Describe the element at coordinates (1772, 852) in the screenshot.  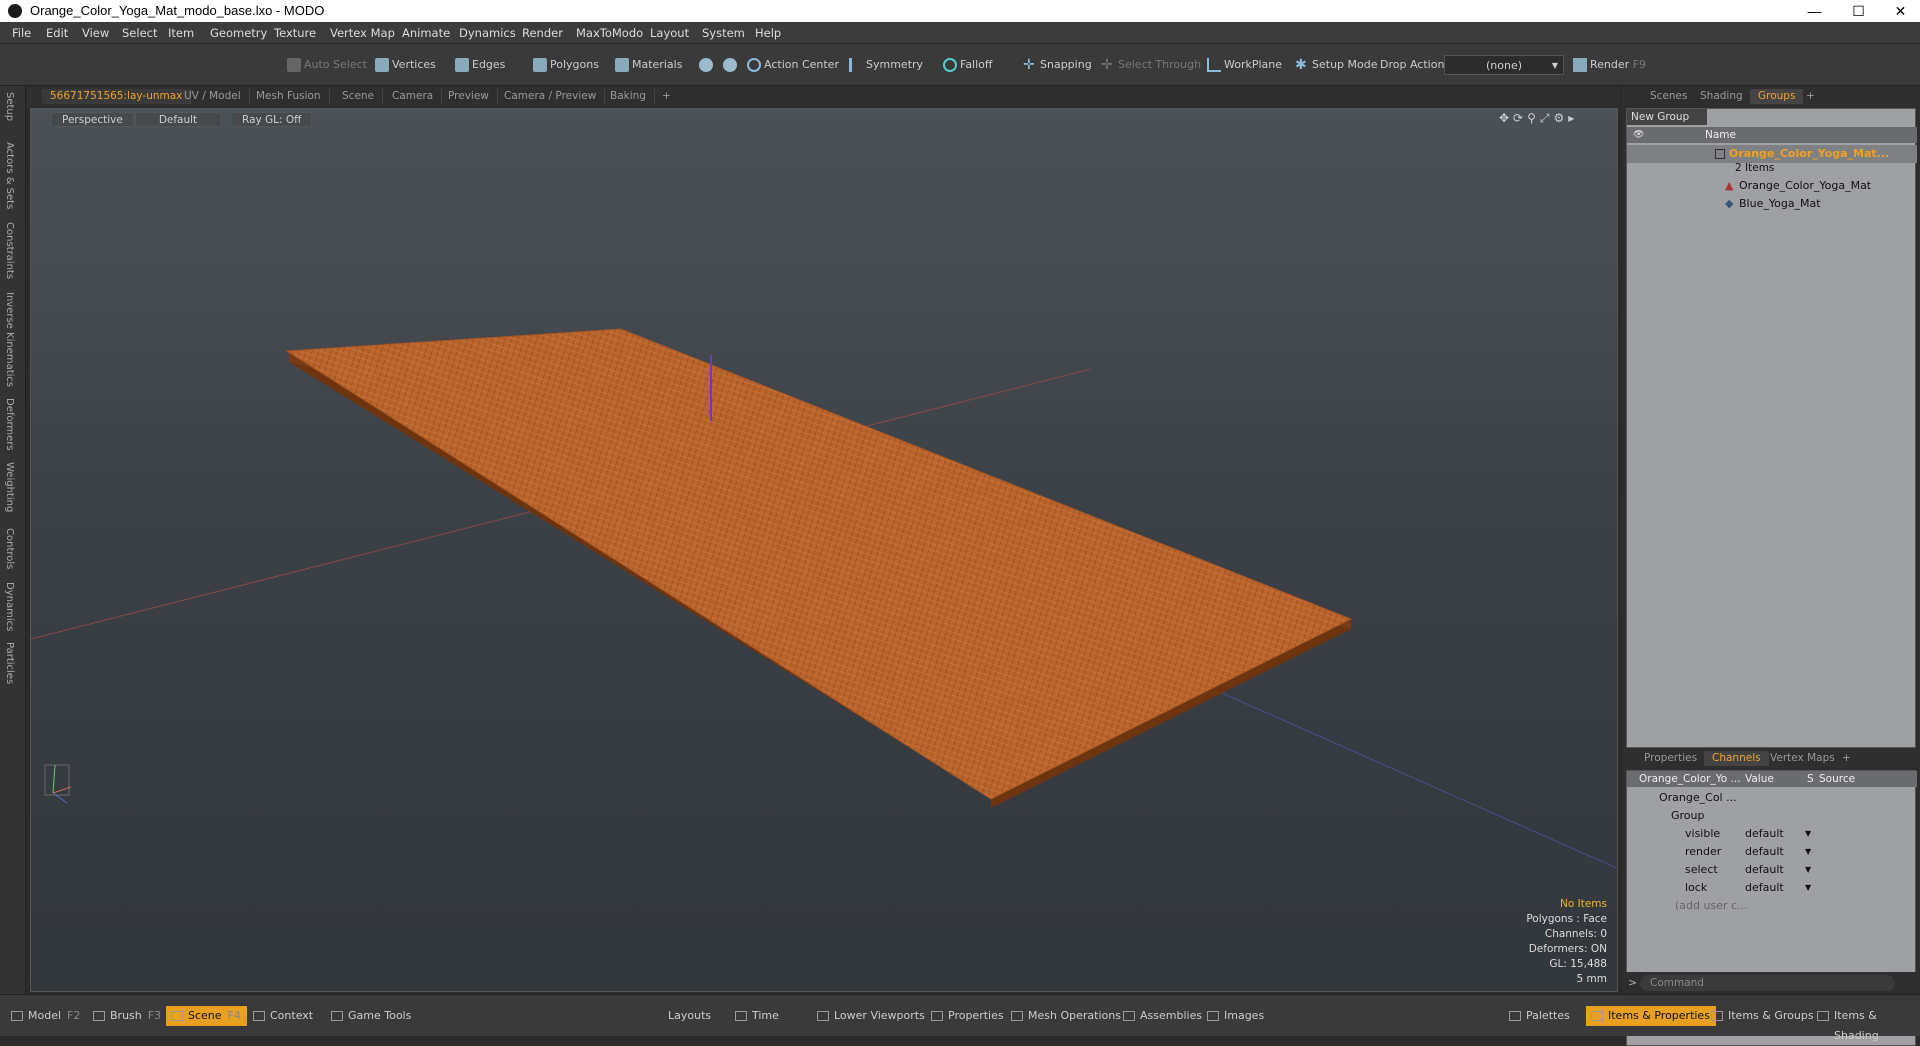
I see `channel-row-render: render default ▼` at that location.